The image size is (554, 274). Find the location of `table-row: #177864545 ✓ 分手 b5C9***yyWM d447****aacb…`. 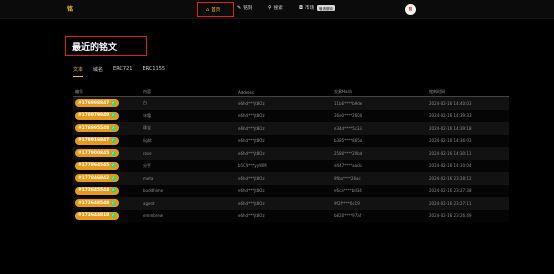

table-row: #177864545 ✓ 分手 b5C9***yyWM d447****aacb… is located at coordinates (291, 165).